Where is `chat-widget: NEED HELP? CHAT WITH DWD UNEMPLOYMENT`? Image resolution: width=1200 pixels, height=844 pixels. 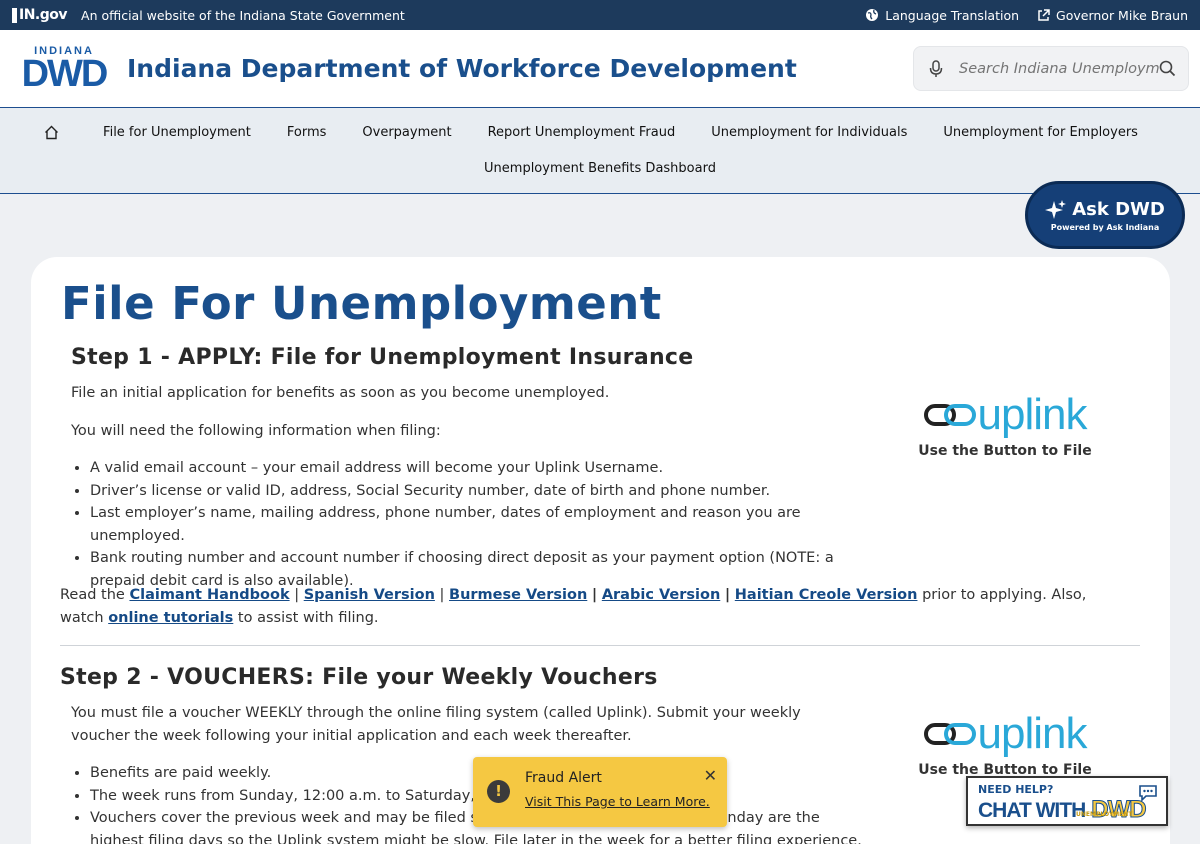 chat-widget: NEED HELP? CHAT WITH DWD UNEMPLOYMENT is located at coordinates (1067, 801).